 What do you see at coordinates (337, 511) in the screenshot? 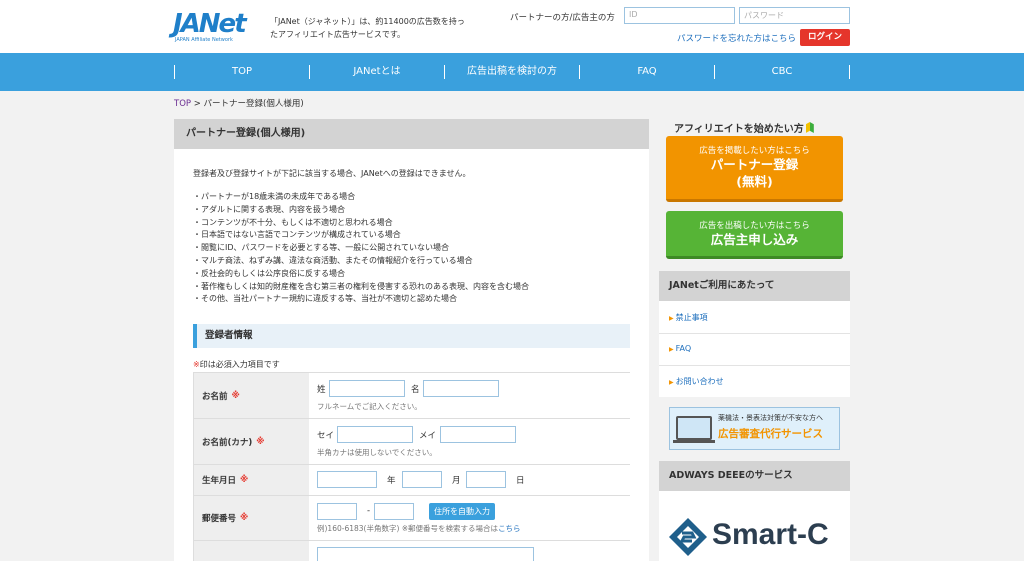
I see `postal-code-first-input` at bounding box center [337, 511].